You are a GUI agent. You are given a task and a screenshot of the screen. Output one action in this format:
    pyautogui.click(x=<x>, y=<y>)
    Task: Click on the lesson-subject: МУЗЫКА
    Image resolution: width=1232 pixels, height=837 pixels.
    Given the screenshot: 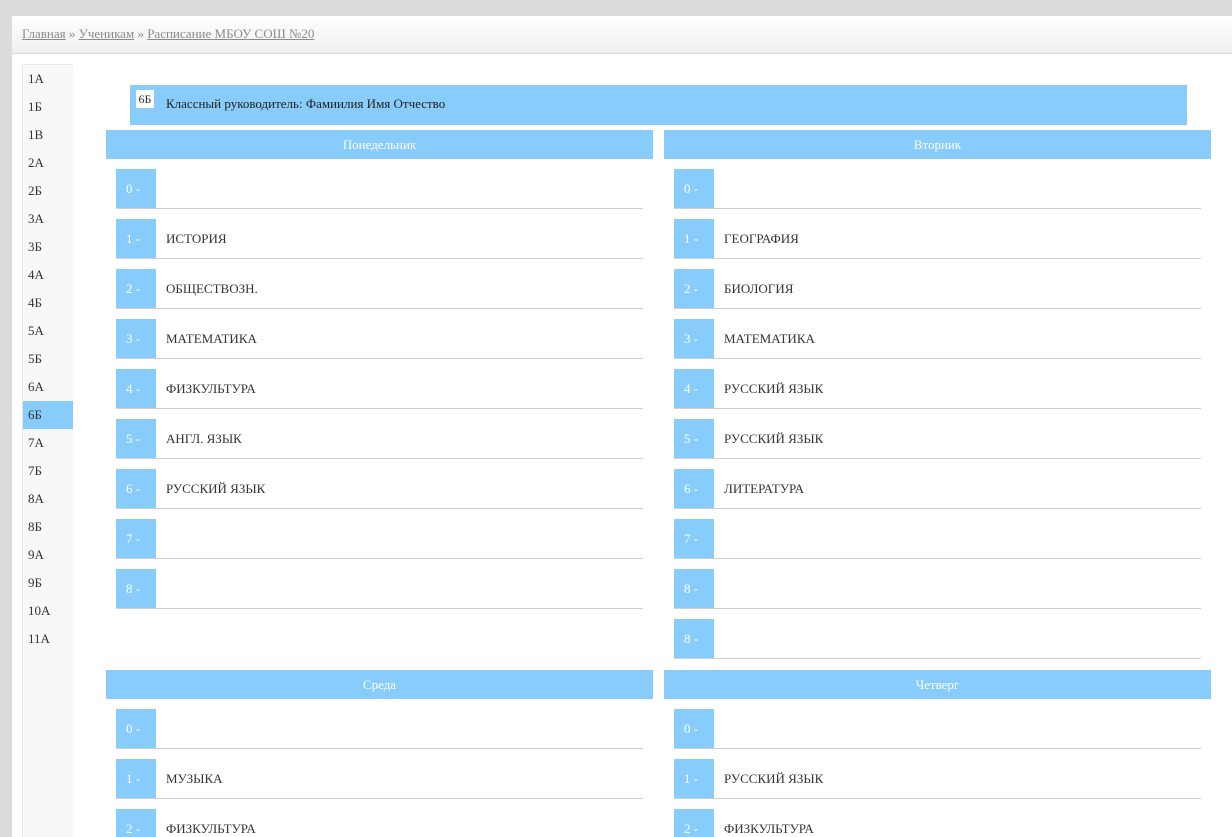 What is the action you would take?
    pyautogui.click(x=194, y=778)
    